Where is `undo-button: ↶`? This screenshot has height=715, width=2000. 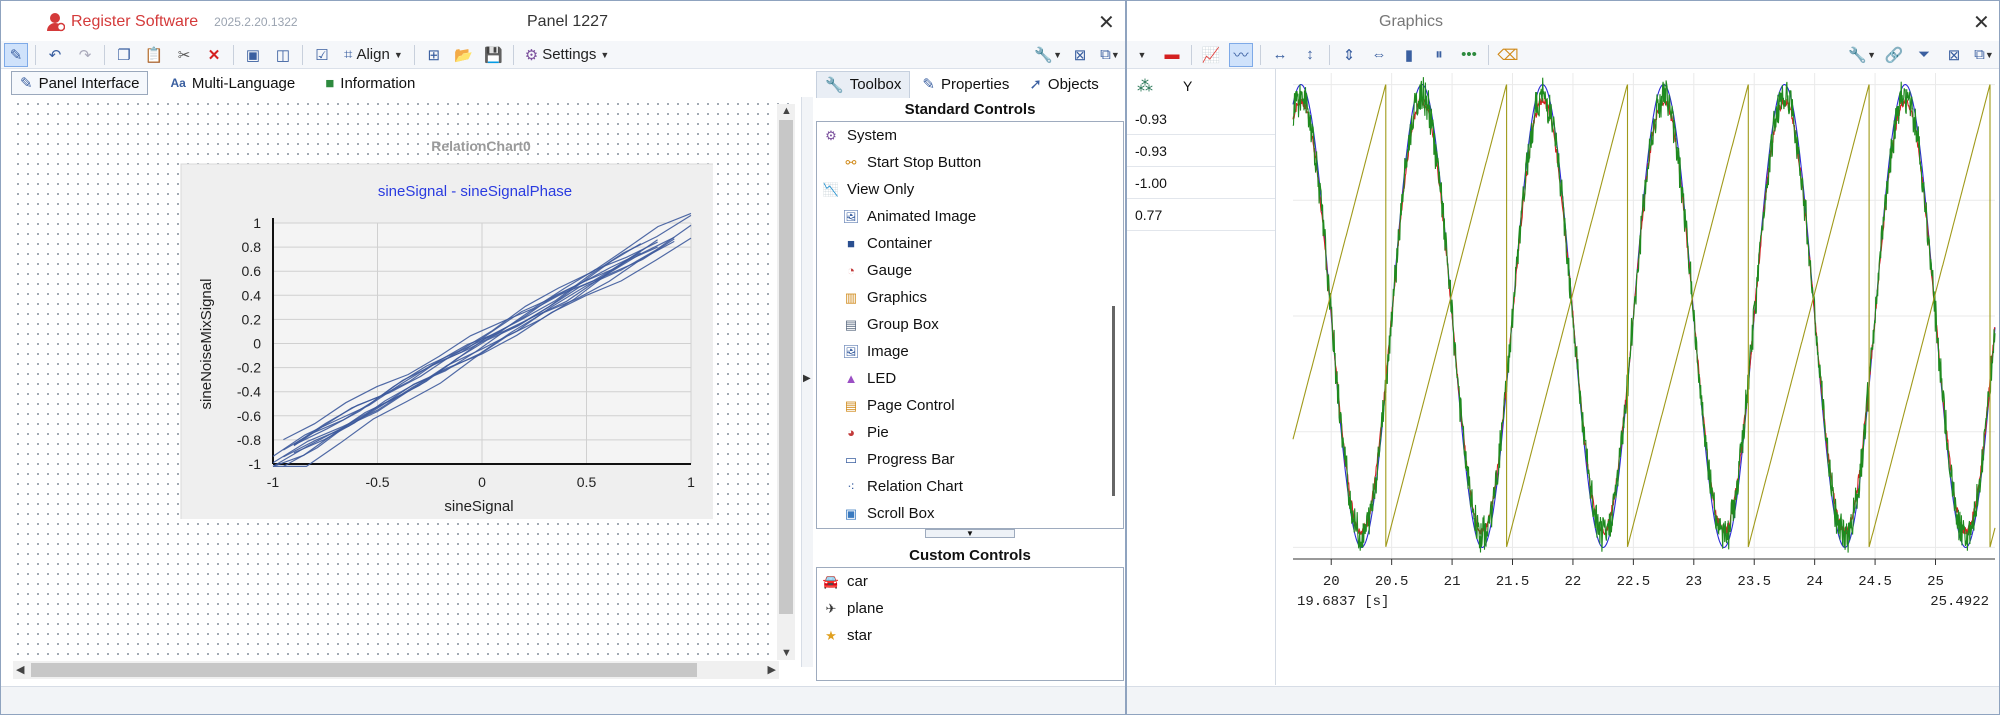 undo-button: ↶ is located at coordinates (55, 55).